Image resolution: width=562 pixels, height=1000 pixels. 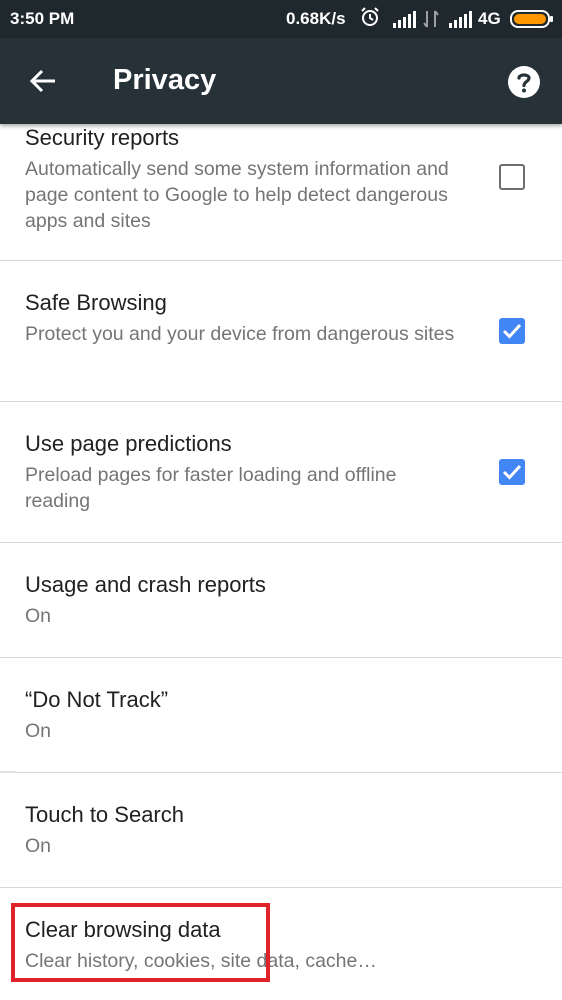 What do you see at coordinates (281, 715) in the screenshot?
I see `setting-do-not-track: “Do Not Track” On` at bounding box center [281, 715].